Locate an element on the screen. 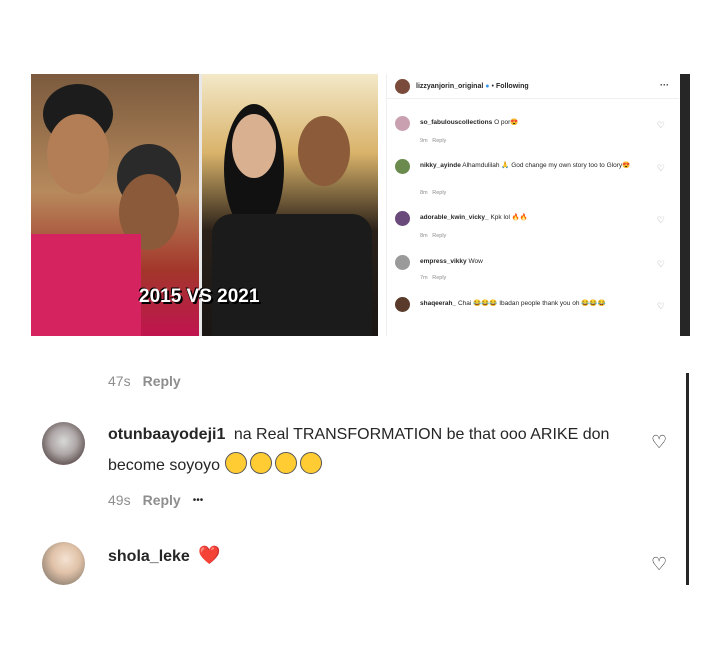 This screenshot has width=720, height=646. comment-username: otunbaayodeji1 is located at coordinates (166, 434).